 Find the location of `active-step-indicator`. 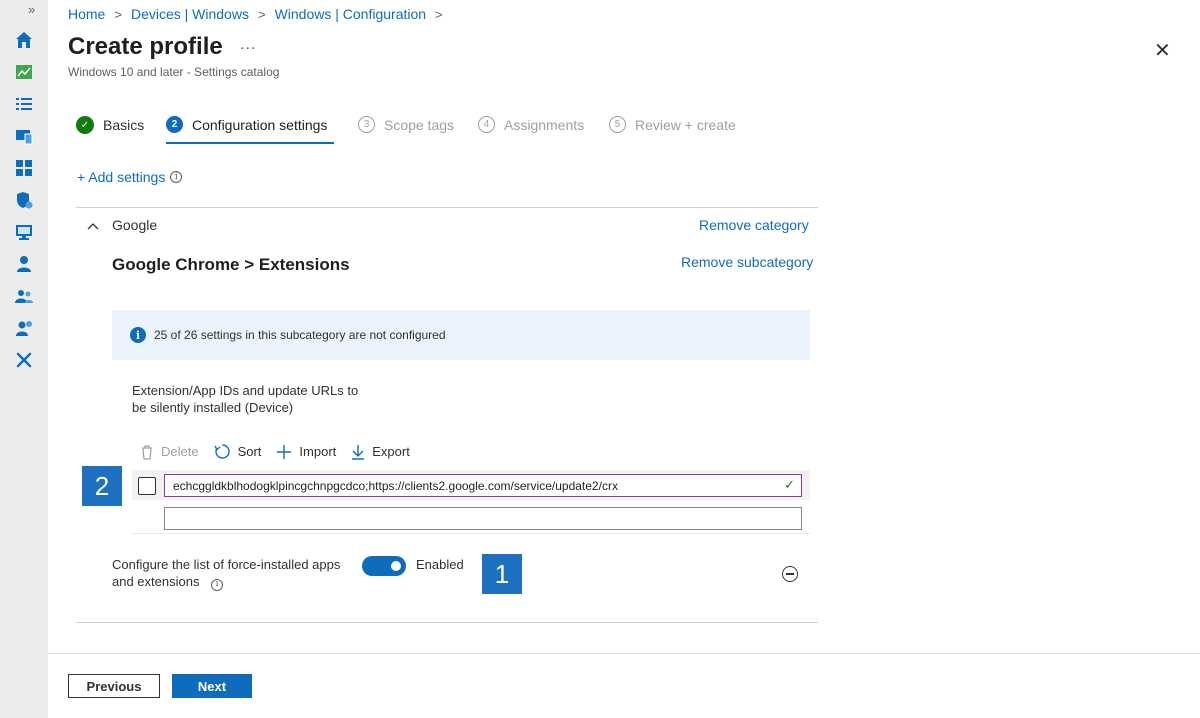

active-step-indicator is located at coordinates (250, 143).